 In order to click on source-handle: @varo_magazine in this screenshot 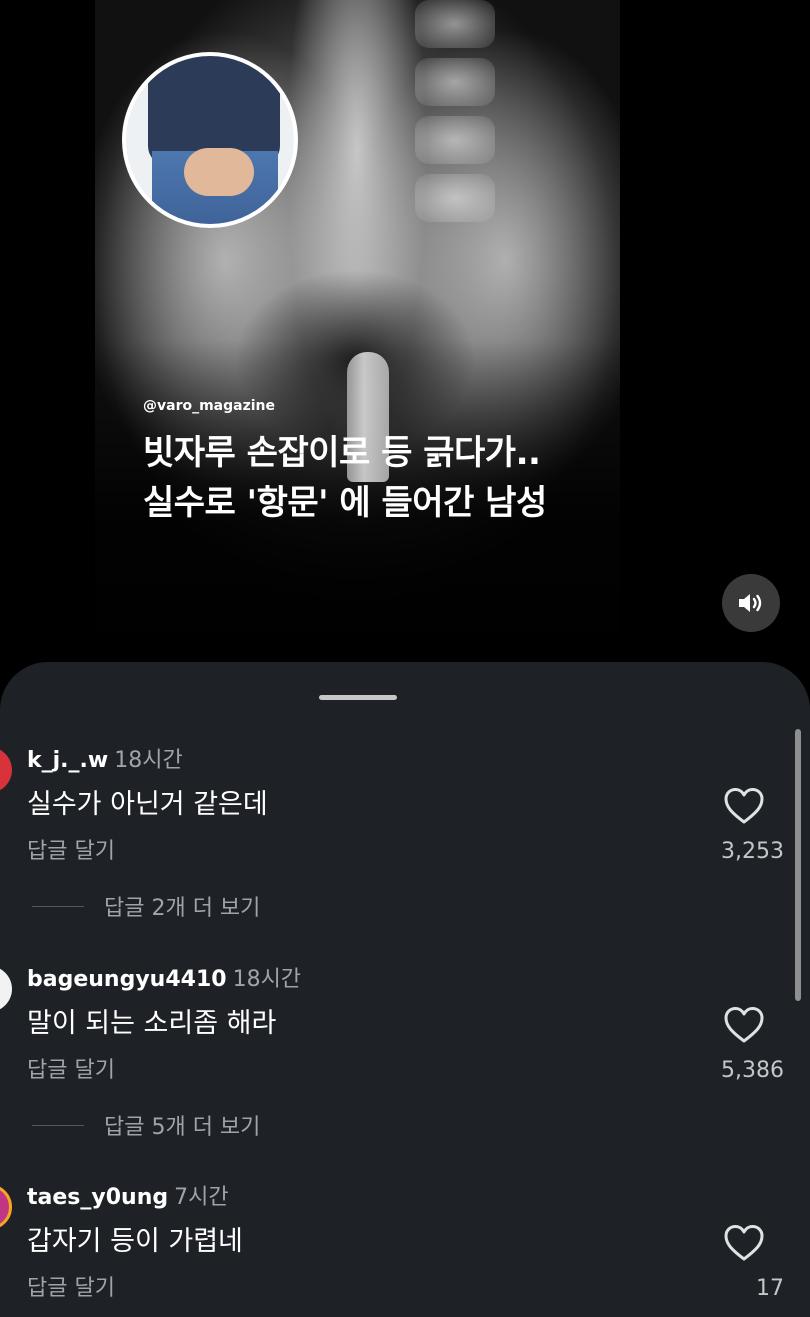, I will do `click(209, 406)`.